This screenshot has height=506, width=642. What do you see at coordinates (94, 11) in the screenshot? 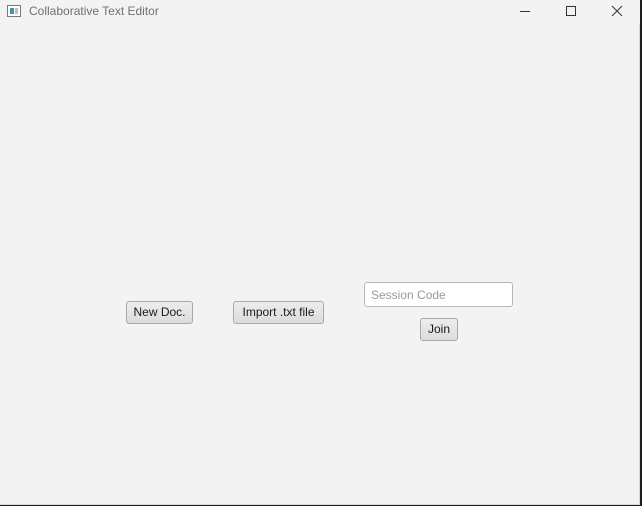
I see `window-title: Collaborative Text Editor` at bounding box center [94, 11].